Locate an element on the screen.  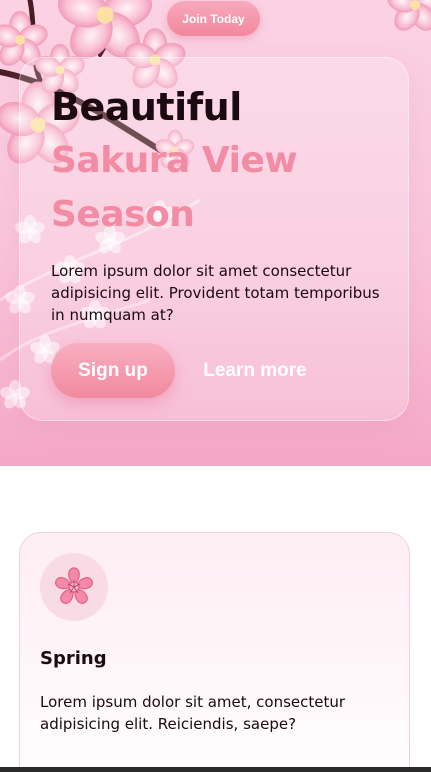
feature-title: Spring is located at coordinates (73, 658).